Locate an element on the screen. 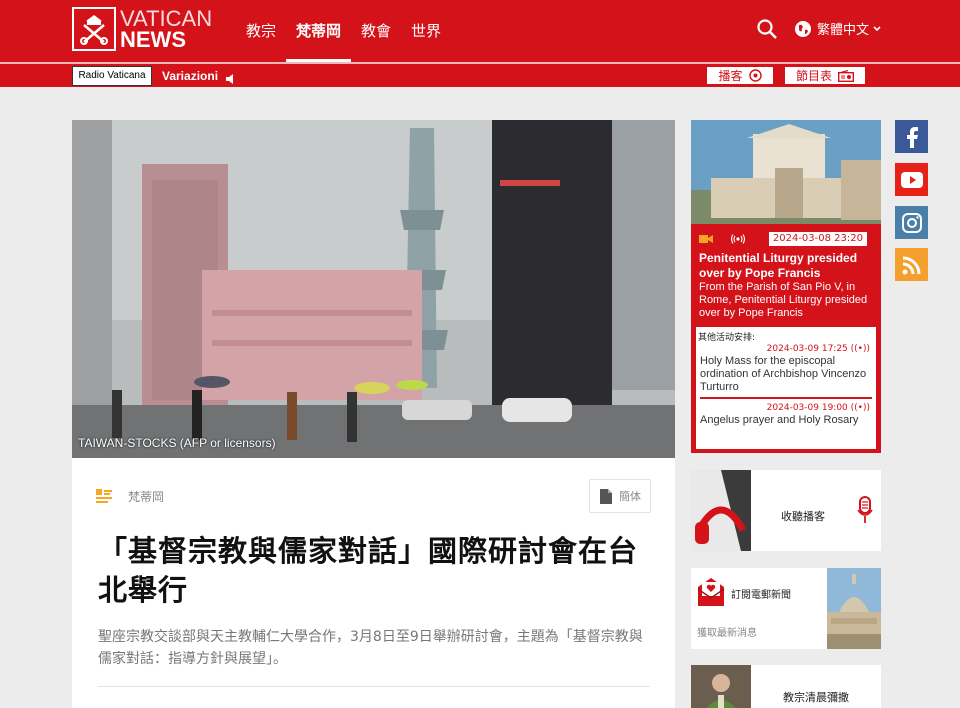  logo-line1: VATICAN is located at coordinates (166, 18).